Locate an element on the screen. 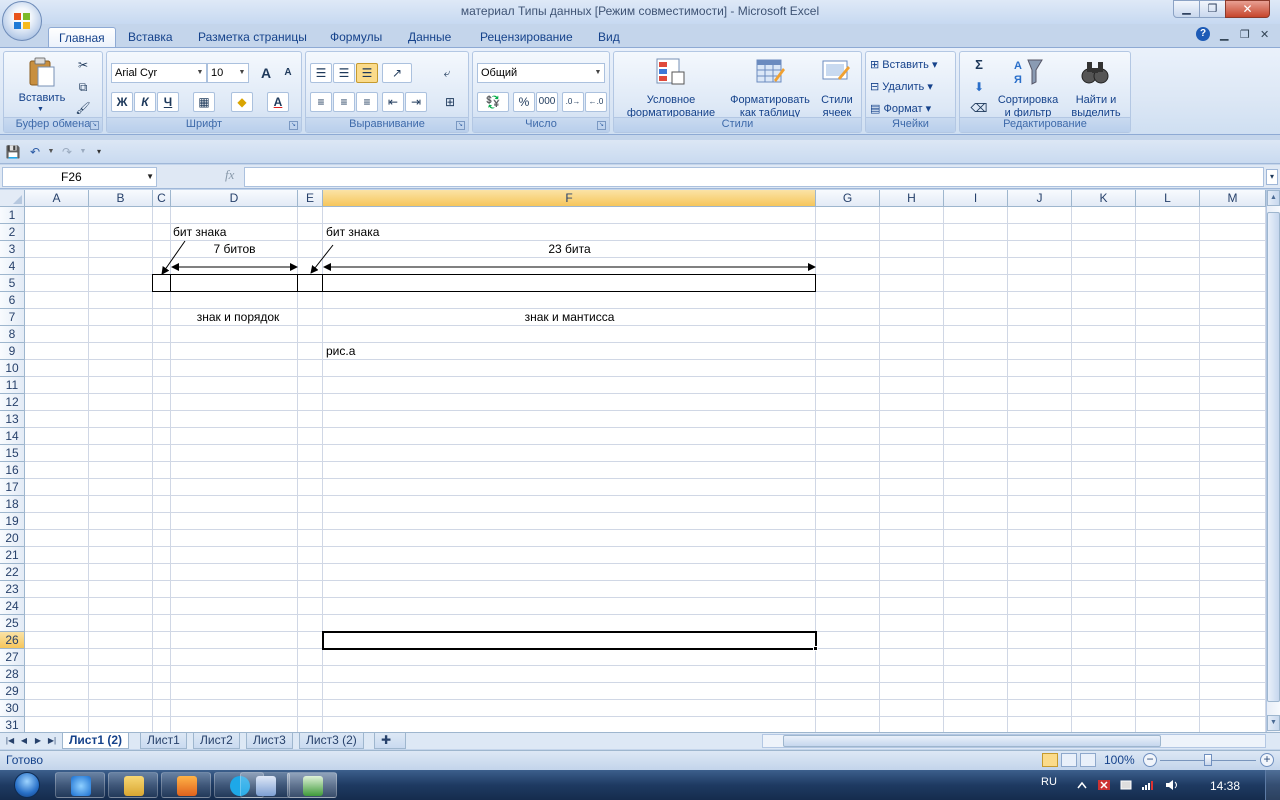  font-size-select: 10 ▼ is located at coordinates (228, 73).